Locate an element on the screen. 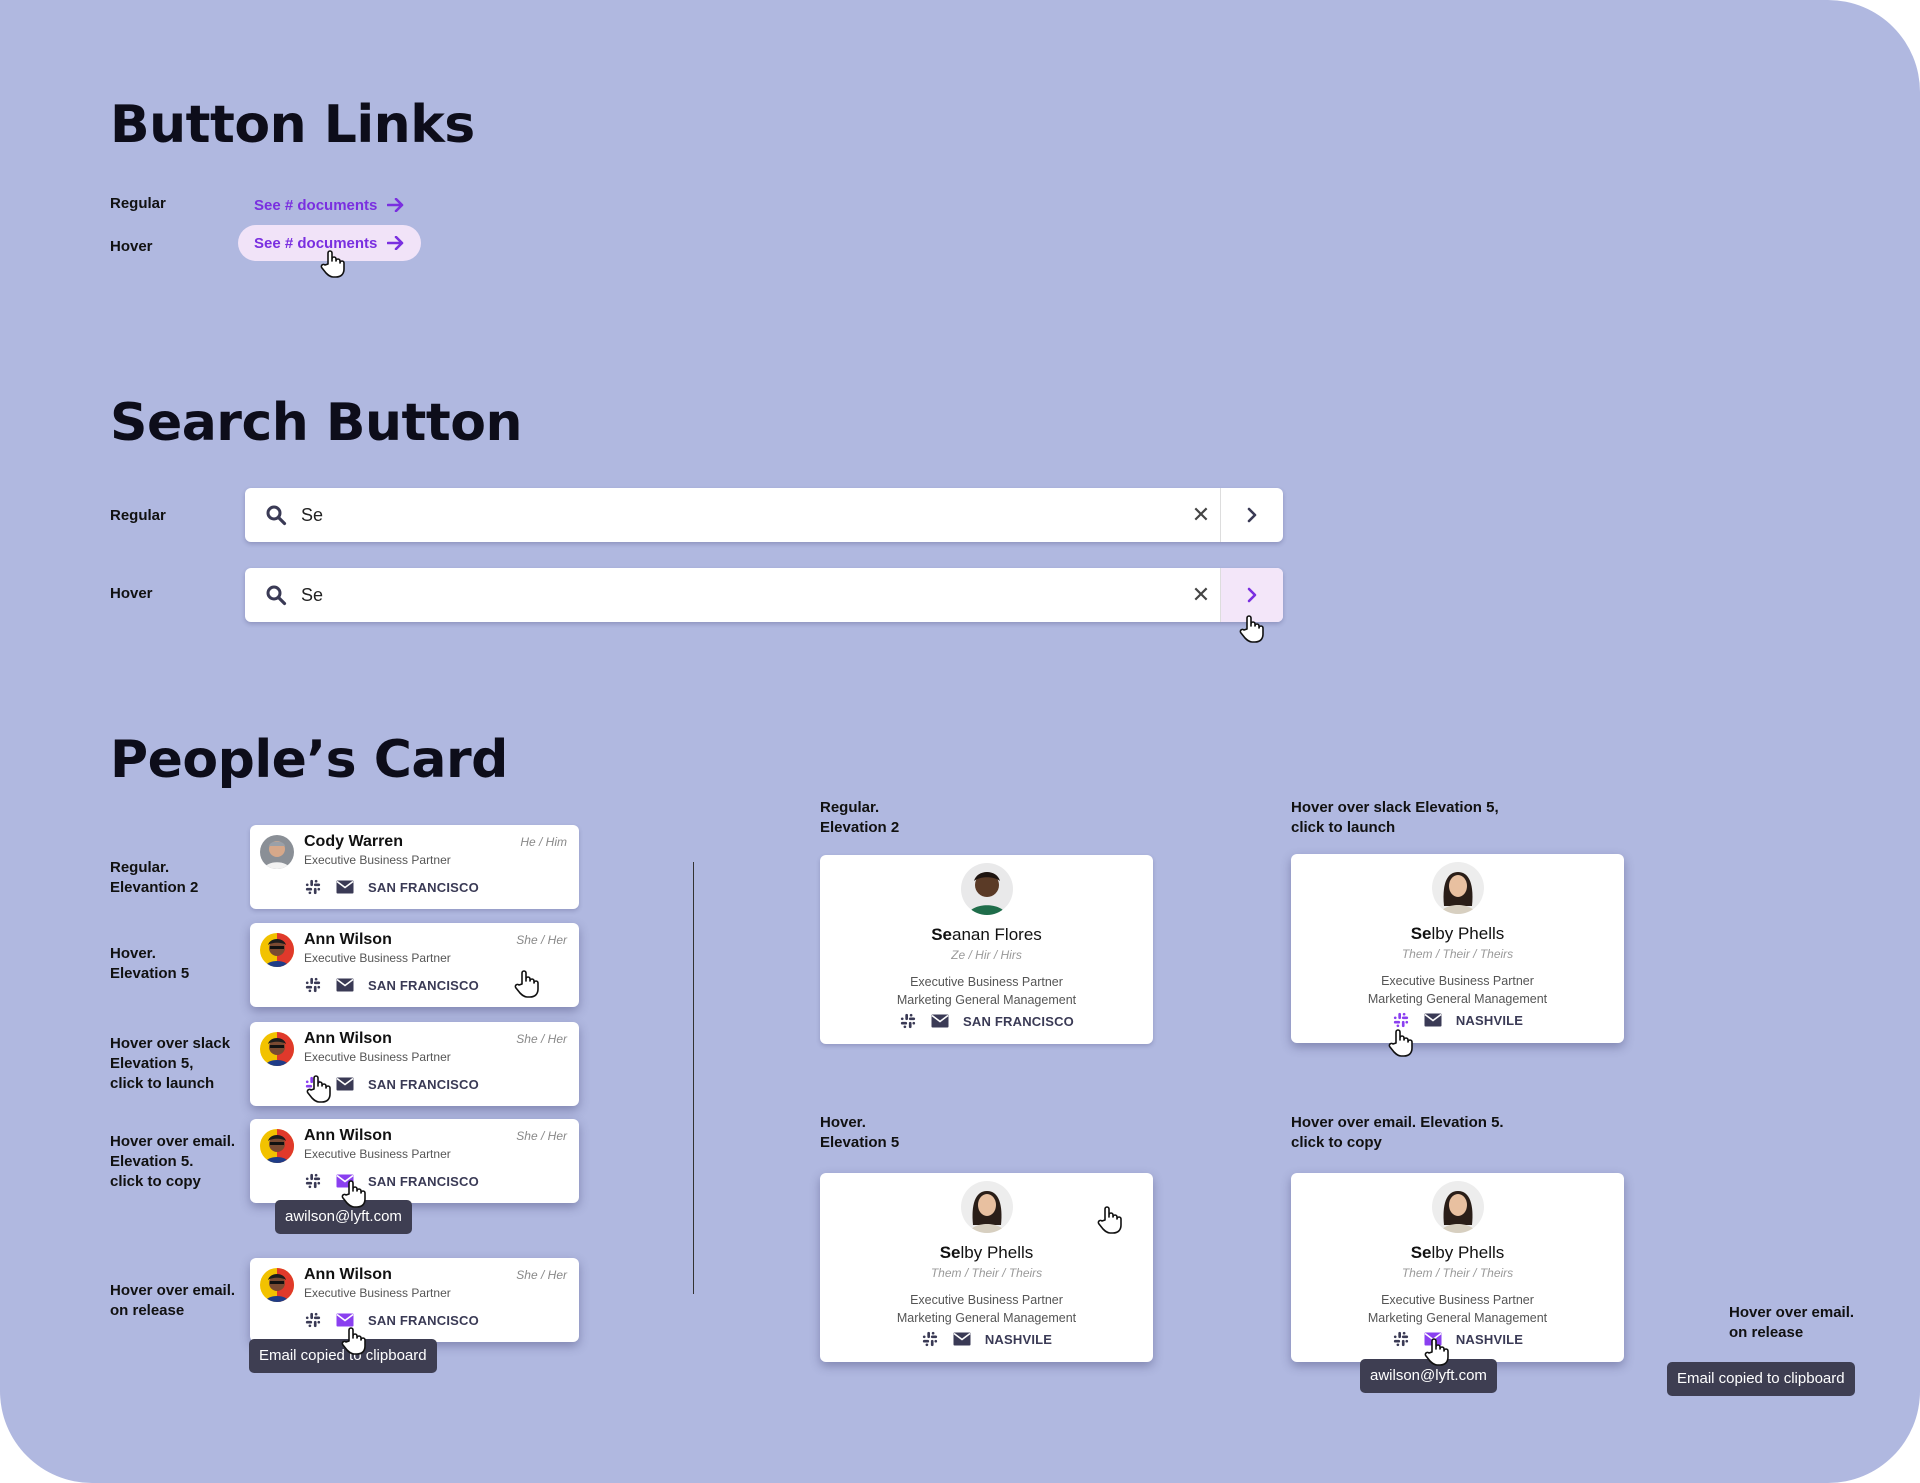 The height and width of the screenshot is (1483, 1920). divider is located at coordinates (693, 1078).